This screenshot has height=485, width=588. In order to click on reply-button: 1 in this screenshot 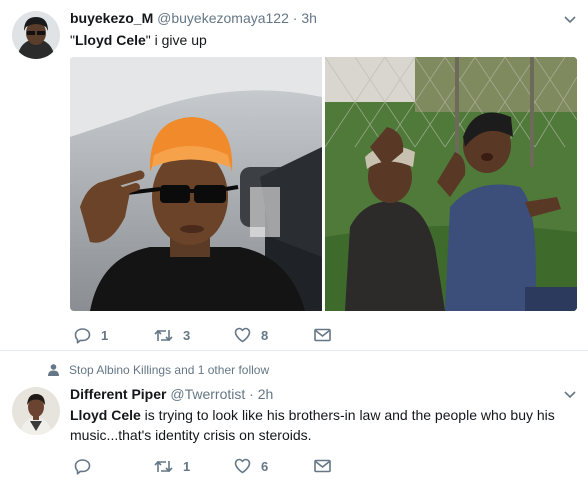, I will do `click(91, 335)`.